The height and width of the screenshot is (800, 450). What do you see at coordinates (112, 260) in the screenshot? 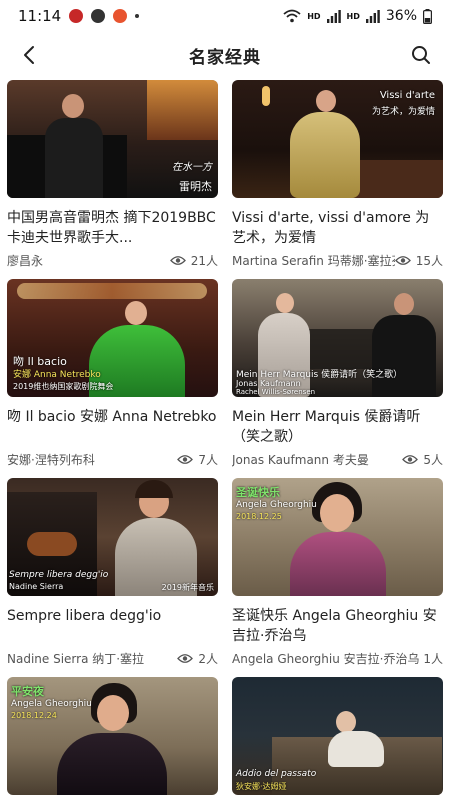
I see `video-meta: 廖昌永 21人` at bounding box center [112, 260].